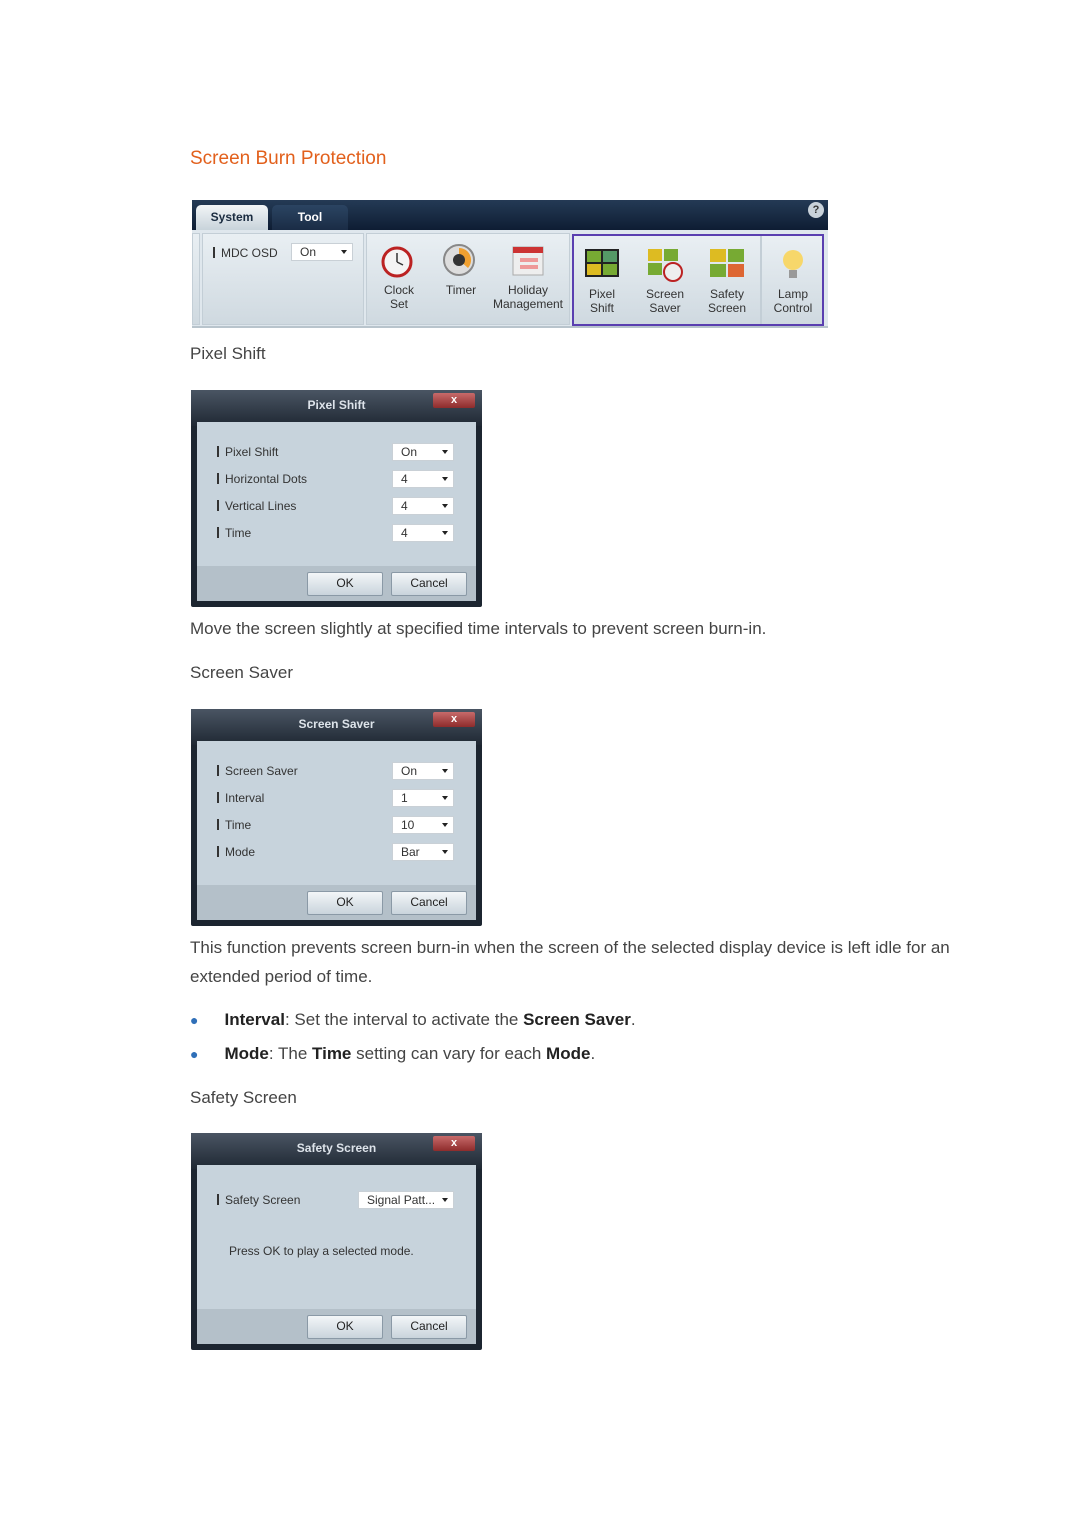 The width and height of the screenshot is (1080, 1527). I want to click on vertical-lines-label: Vertical Lines, so click(256, 506).